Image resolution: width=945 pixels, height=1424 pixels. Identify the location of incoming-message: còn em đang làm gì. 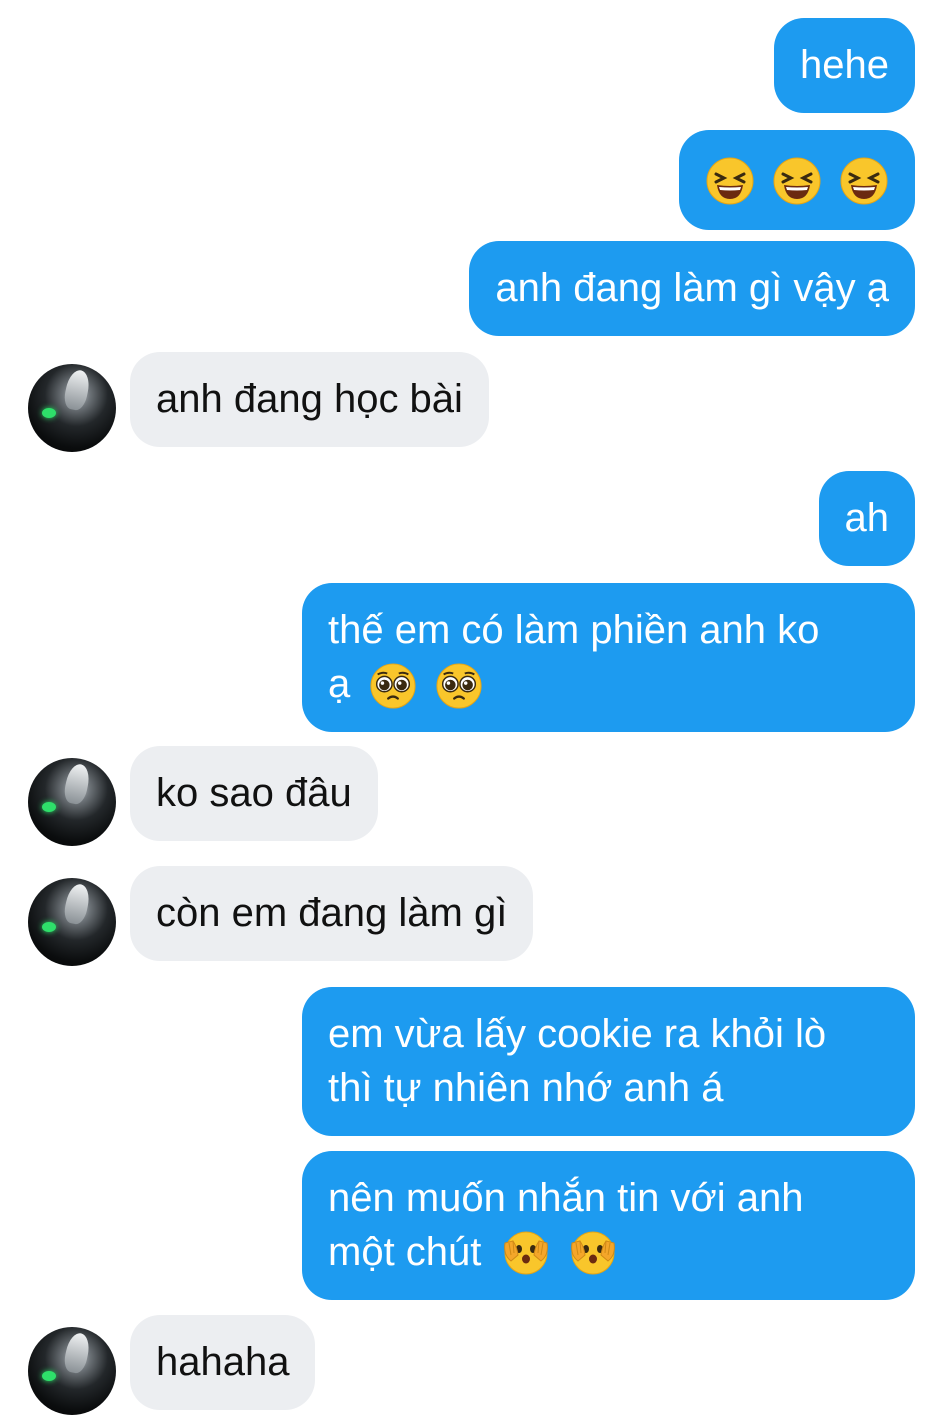
(332, 913).